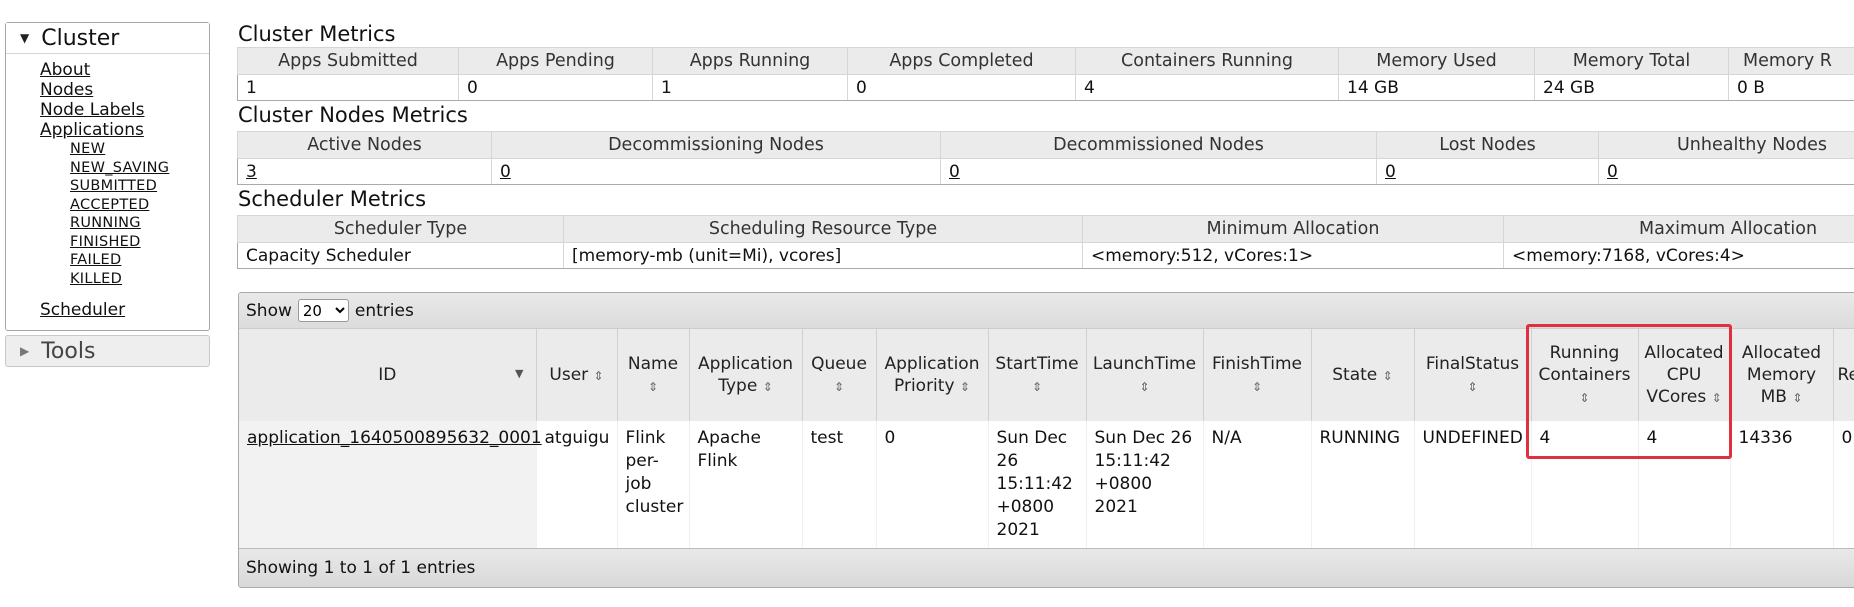  Describe the element at coordinates (139, 260) in the screenshot. I see `app-state-link-failed: FAILED` at that location.